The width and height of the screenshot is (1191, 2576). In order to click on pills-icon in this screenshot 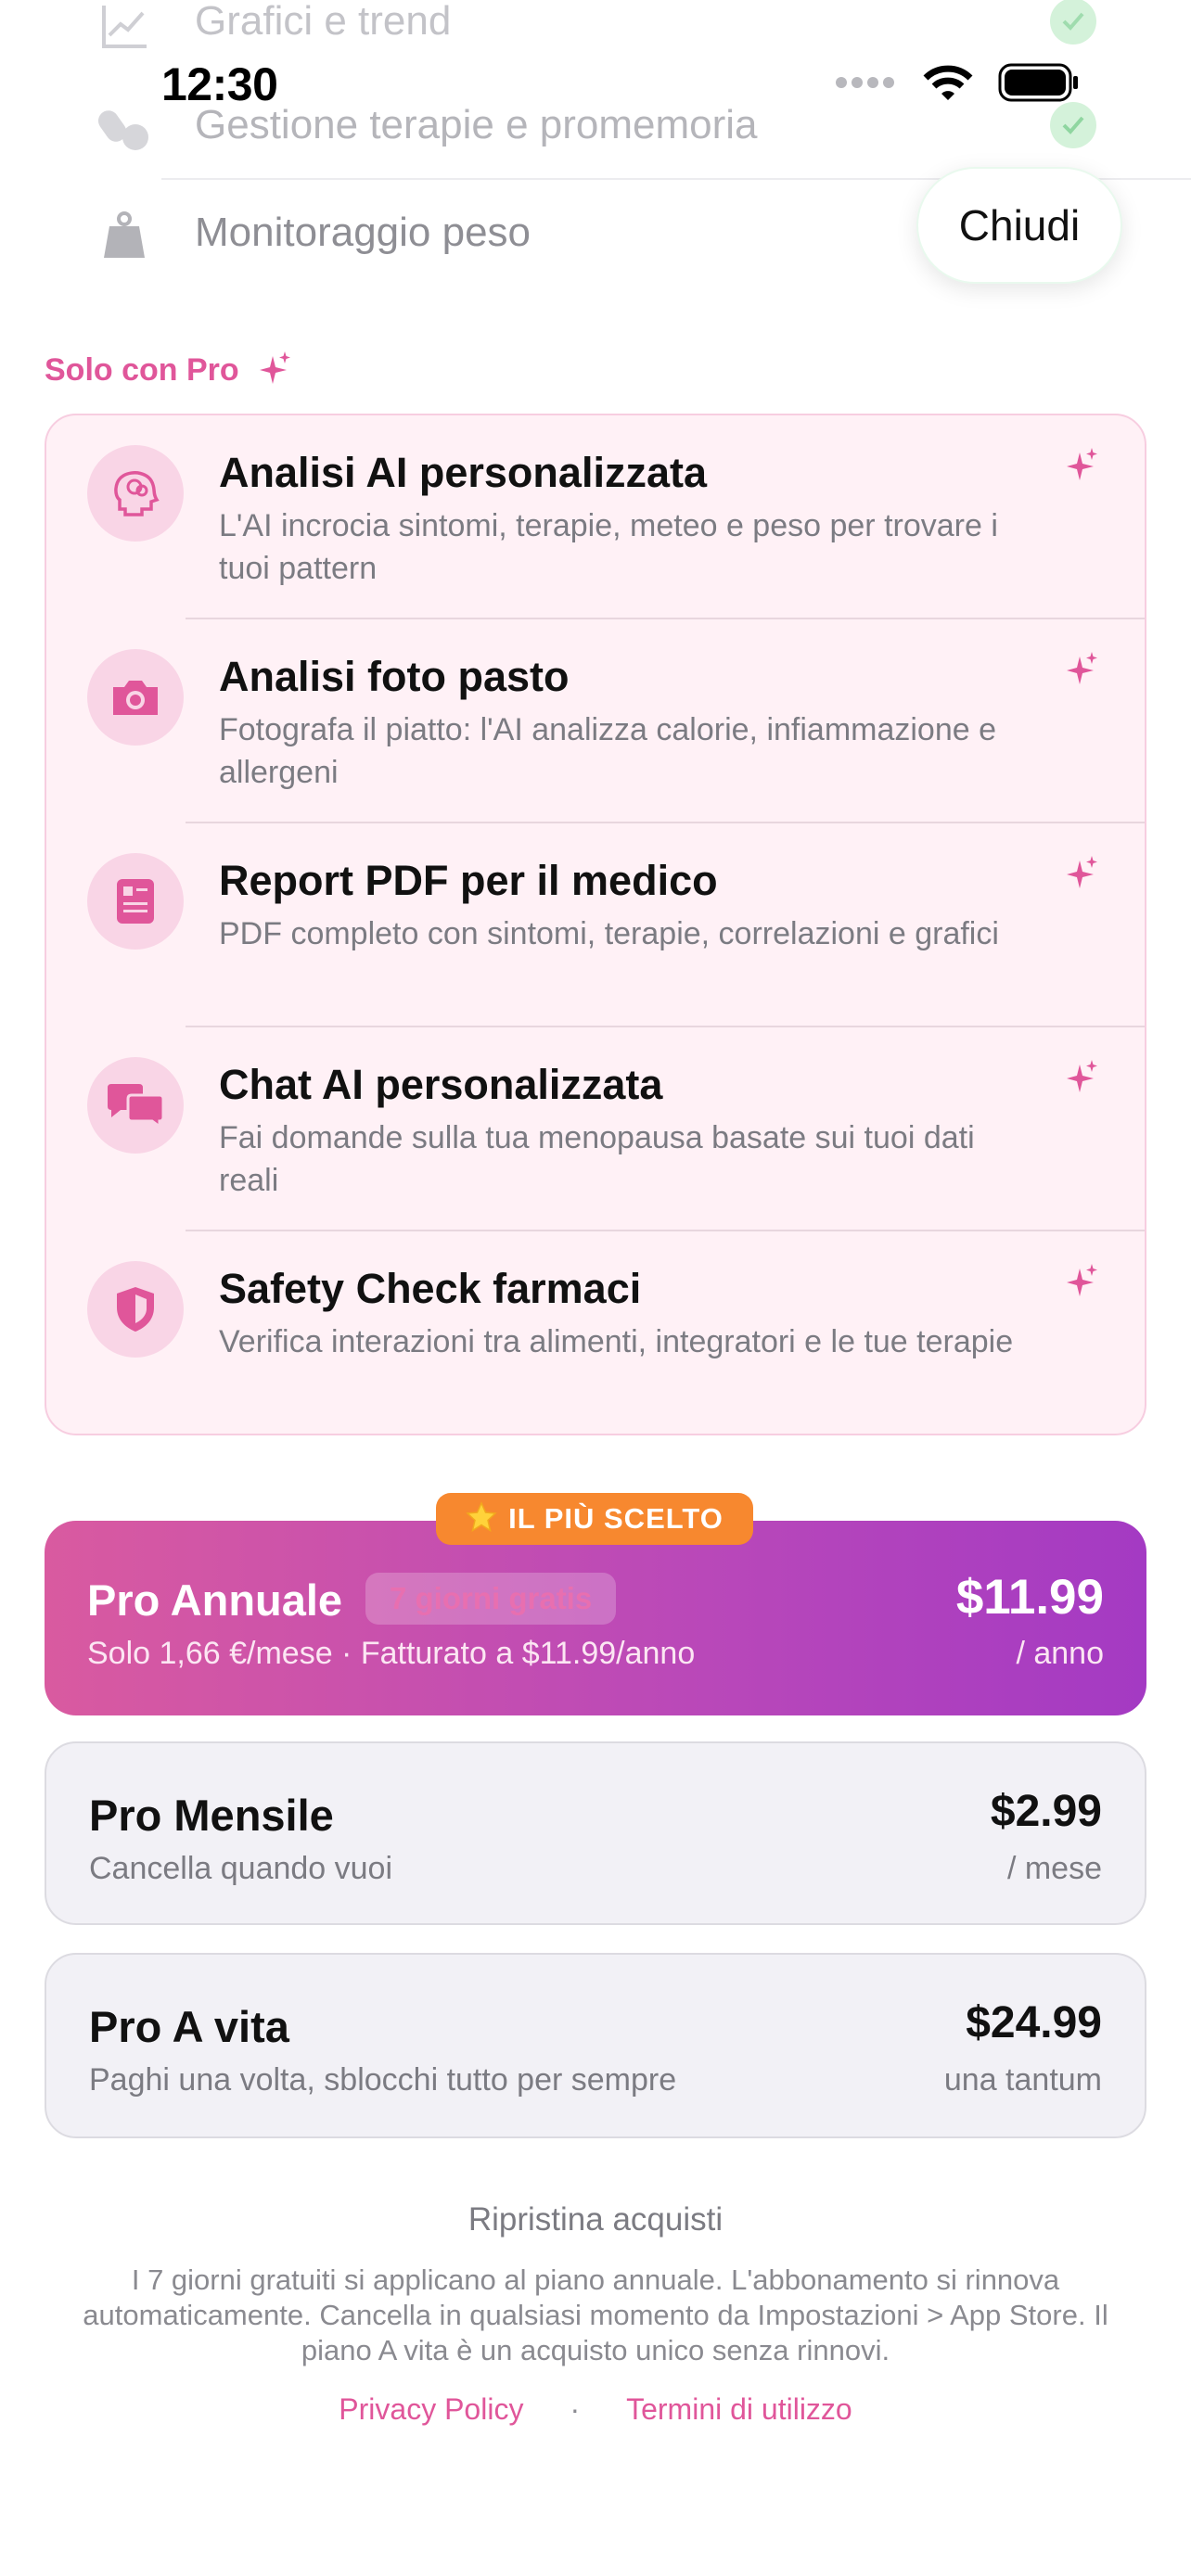, I will do `click(124, 128)`.